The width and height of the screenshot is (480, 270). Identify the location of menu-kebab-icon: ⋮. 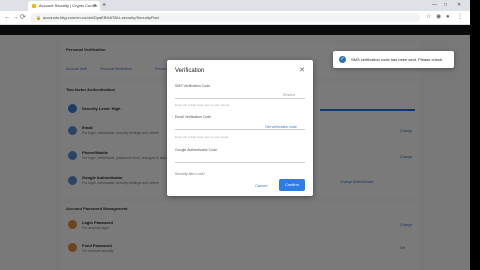
(460, 17).